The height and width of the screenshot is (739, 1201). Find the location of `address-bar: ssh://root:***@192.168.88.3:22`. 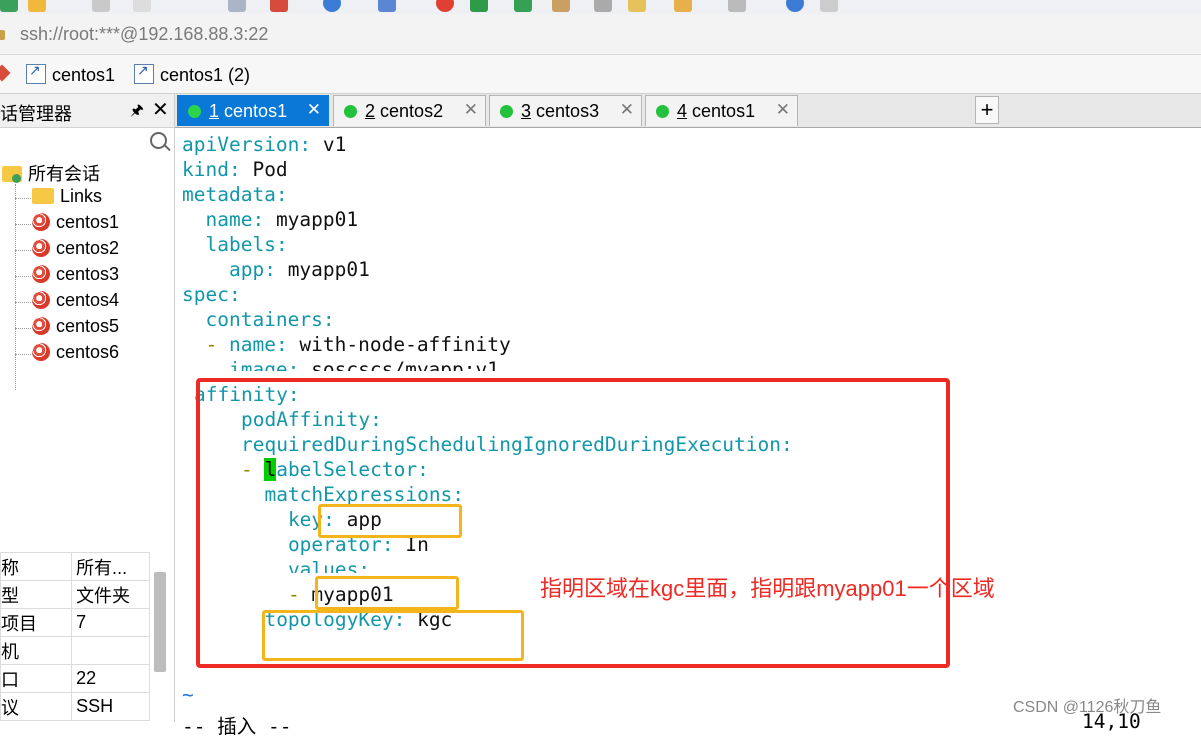

address-bar: ssh://root:***@192.168.88.3:22 is located at coordinates (600, 34).